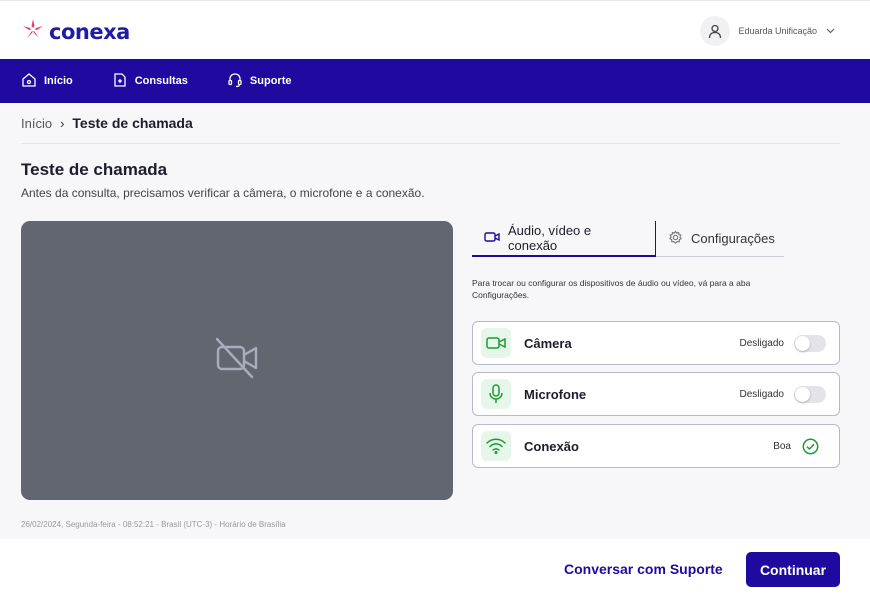 This screenshot has height=594, width=870. I want to click on logo: conexa, so click(75, 31).